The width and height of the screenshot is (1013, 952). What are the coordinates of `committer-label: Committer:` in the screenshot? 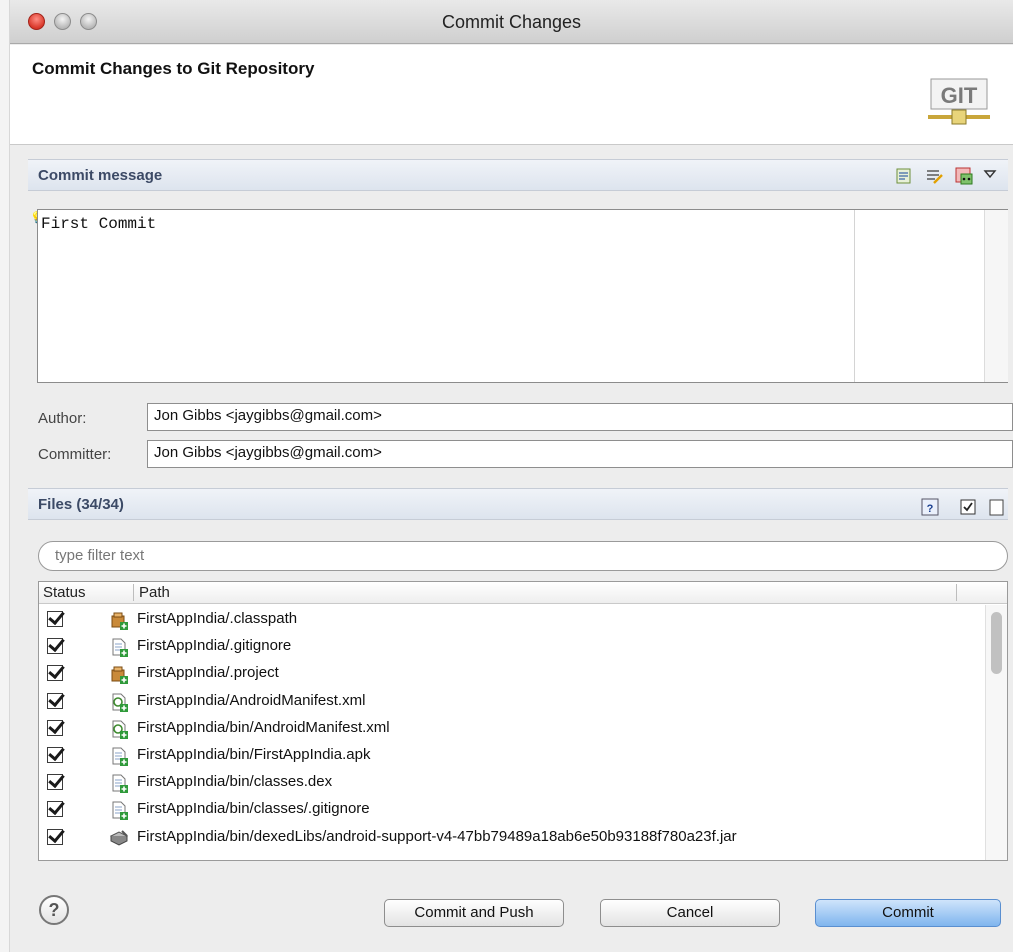 It's located at (75, 454).